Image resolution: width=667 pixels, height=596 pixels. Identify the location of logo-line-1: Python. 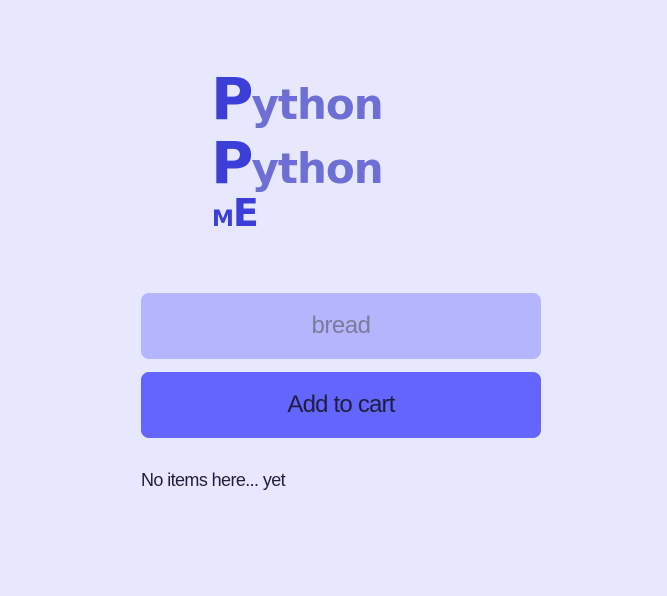
(297, 99).